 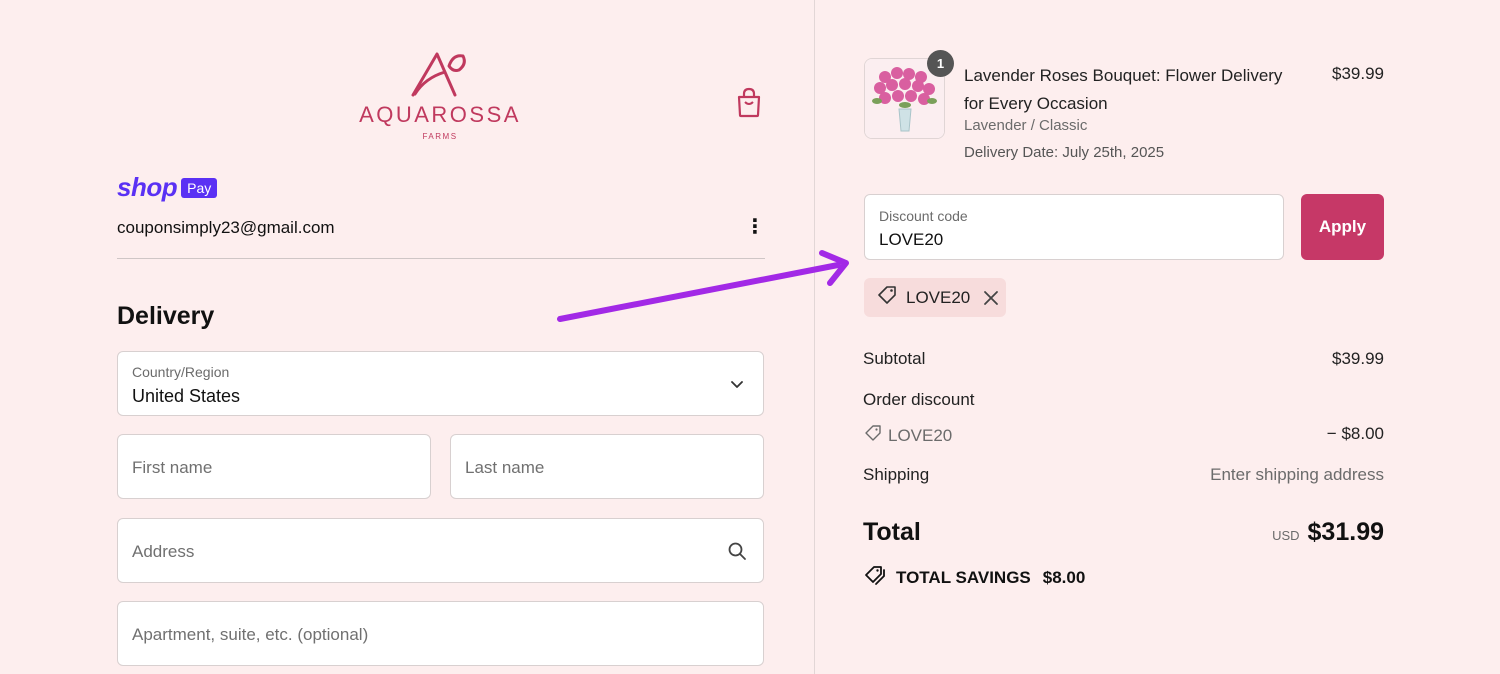 I want to click on close-icon, so click(x=991, y=298).